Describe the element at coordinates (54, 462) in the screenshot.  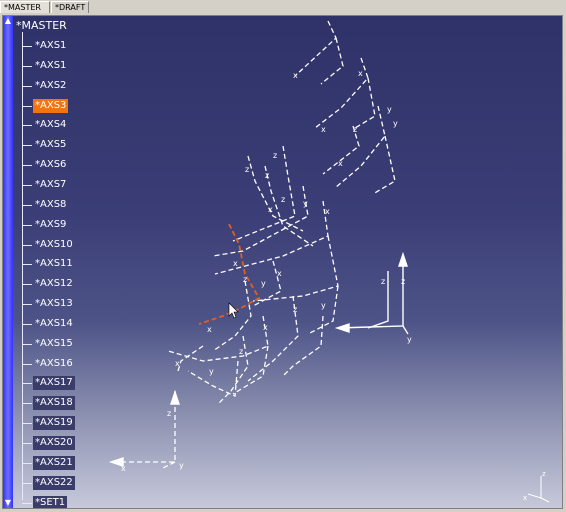
I see `tree-item-label: *AXS21` at that location.